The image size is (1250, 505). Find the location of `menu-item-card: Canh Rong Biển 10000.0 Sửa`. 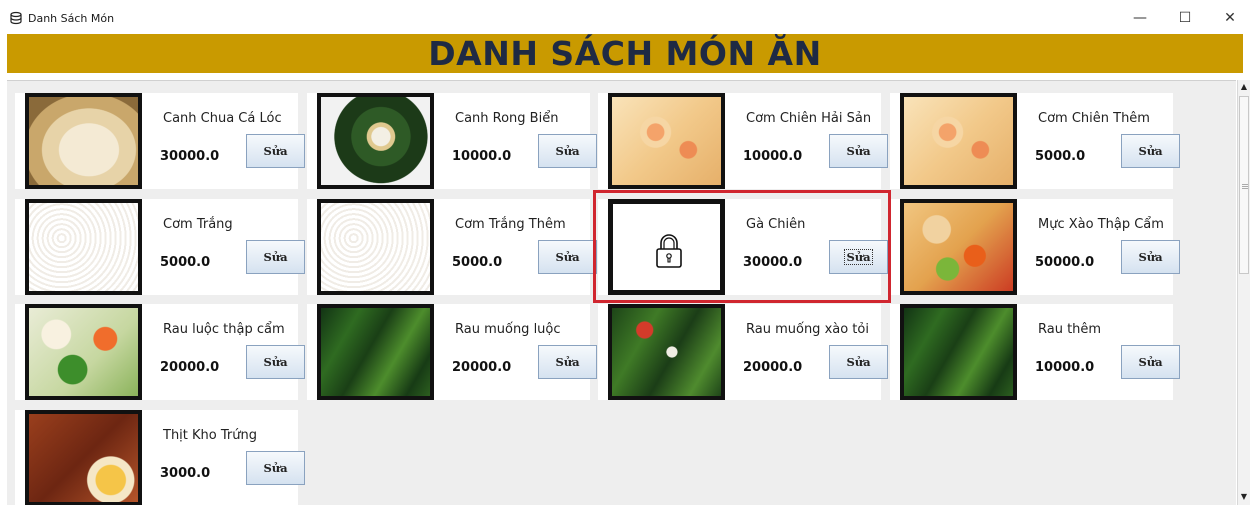

menu-item-card: Canh Rong Biển 10000.0 Sửa is located at coordinates (452, 141).